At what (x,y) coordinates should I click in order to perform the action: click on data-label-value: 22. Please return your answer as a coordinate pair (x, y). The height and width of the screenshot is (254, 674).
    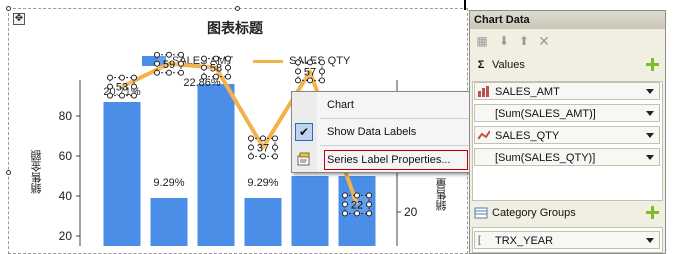
    Looking at the image, I should click on (357, 205).